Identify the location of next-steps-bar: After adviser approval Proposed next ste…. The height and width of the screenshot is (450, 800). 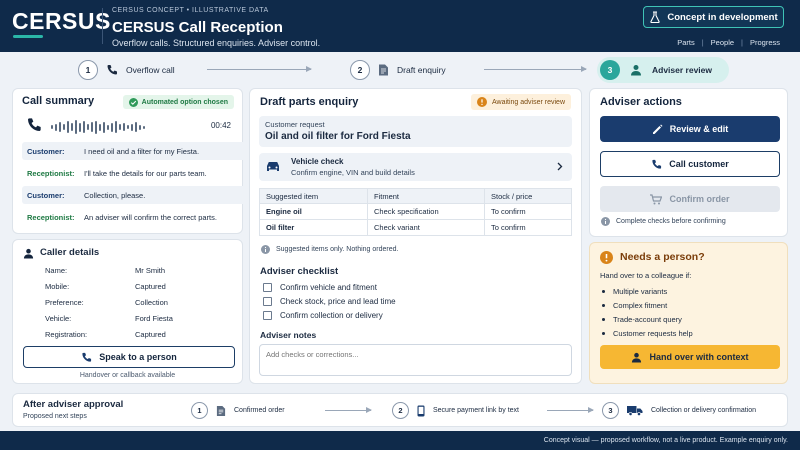
(400, 410).